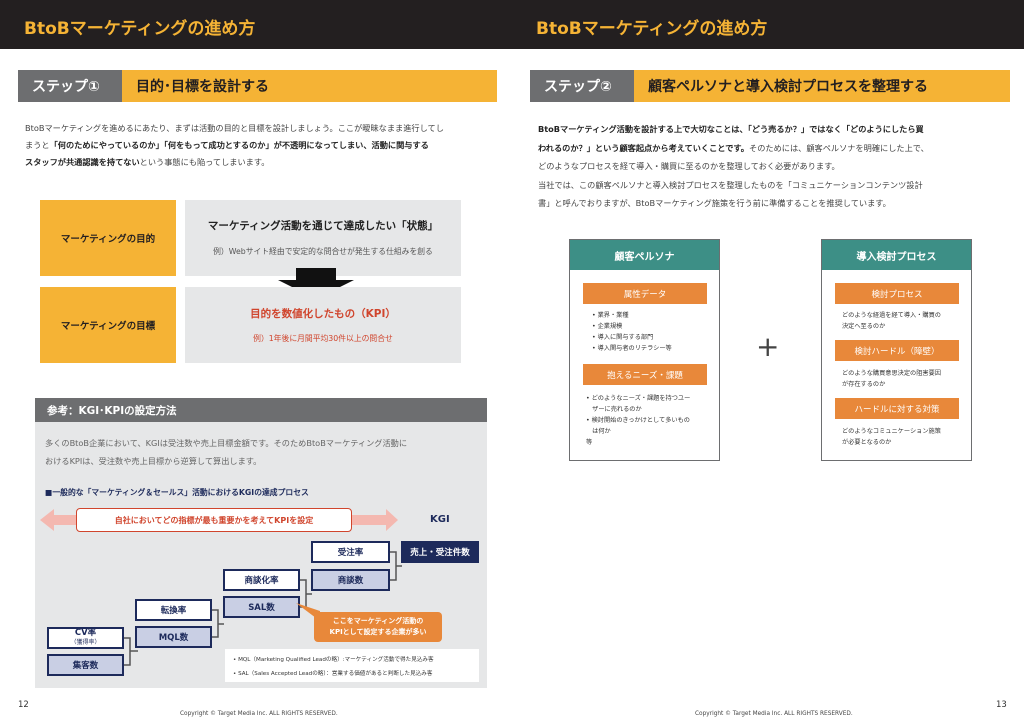  I want to click on step-title: 顧客ペルソナと導入検討プロセスを整理する, so click(822, 86).